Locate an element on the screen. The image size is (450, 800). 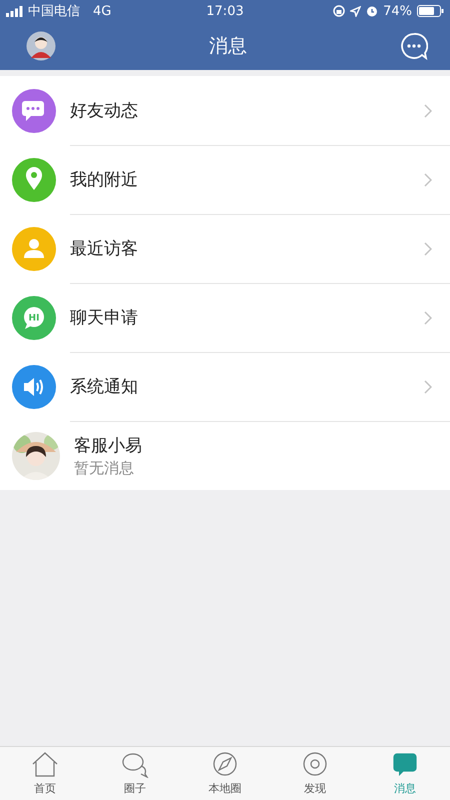
rotation-lock-icon is located at coordinates (339, 11).